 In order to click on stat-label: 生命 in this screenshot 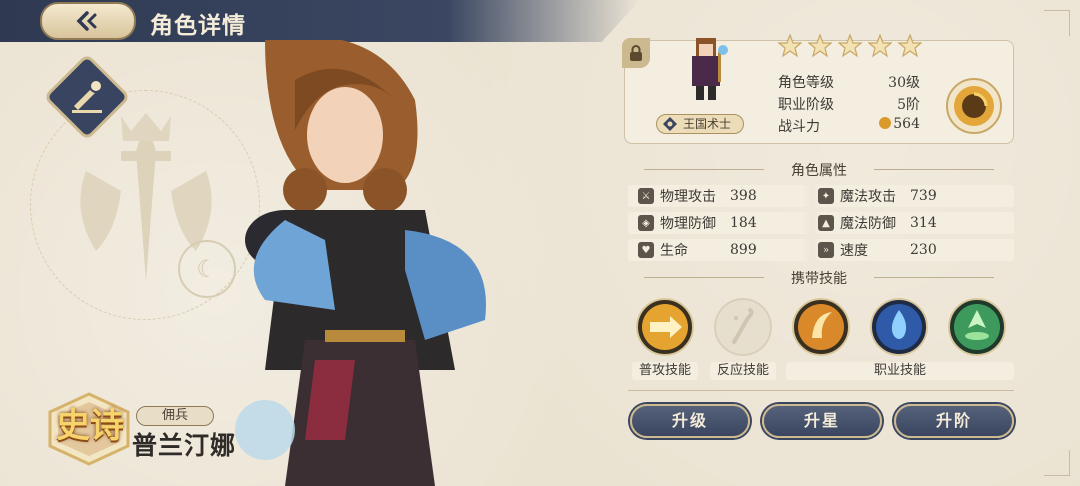, I will do `click(674, 251)`.